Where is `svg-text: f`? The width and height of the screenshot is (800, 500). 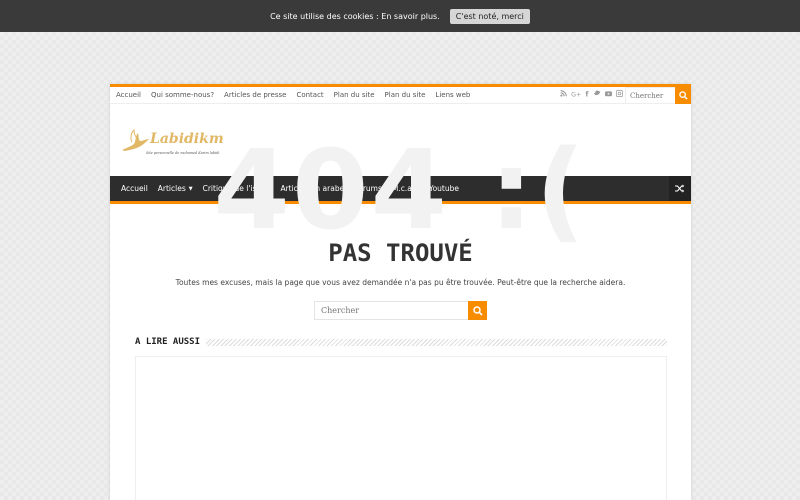 svg-text: f is located at coordinates (587, 93).